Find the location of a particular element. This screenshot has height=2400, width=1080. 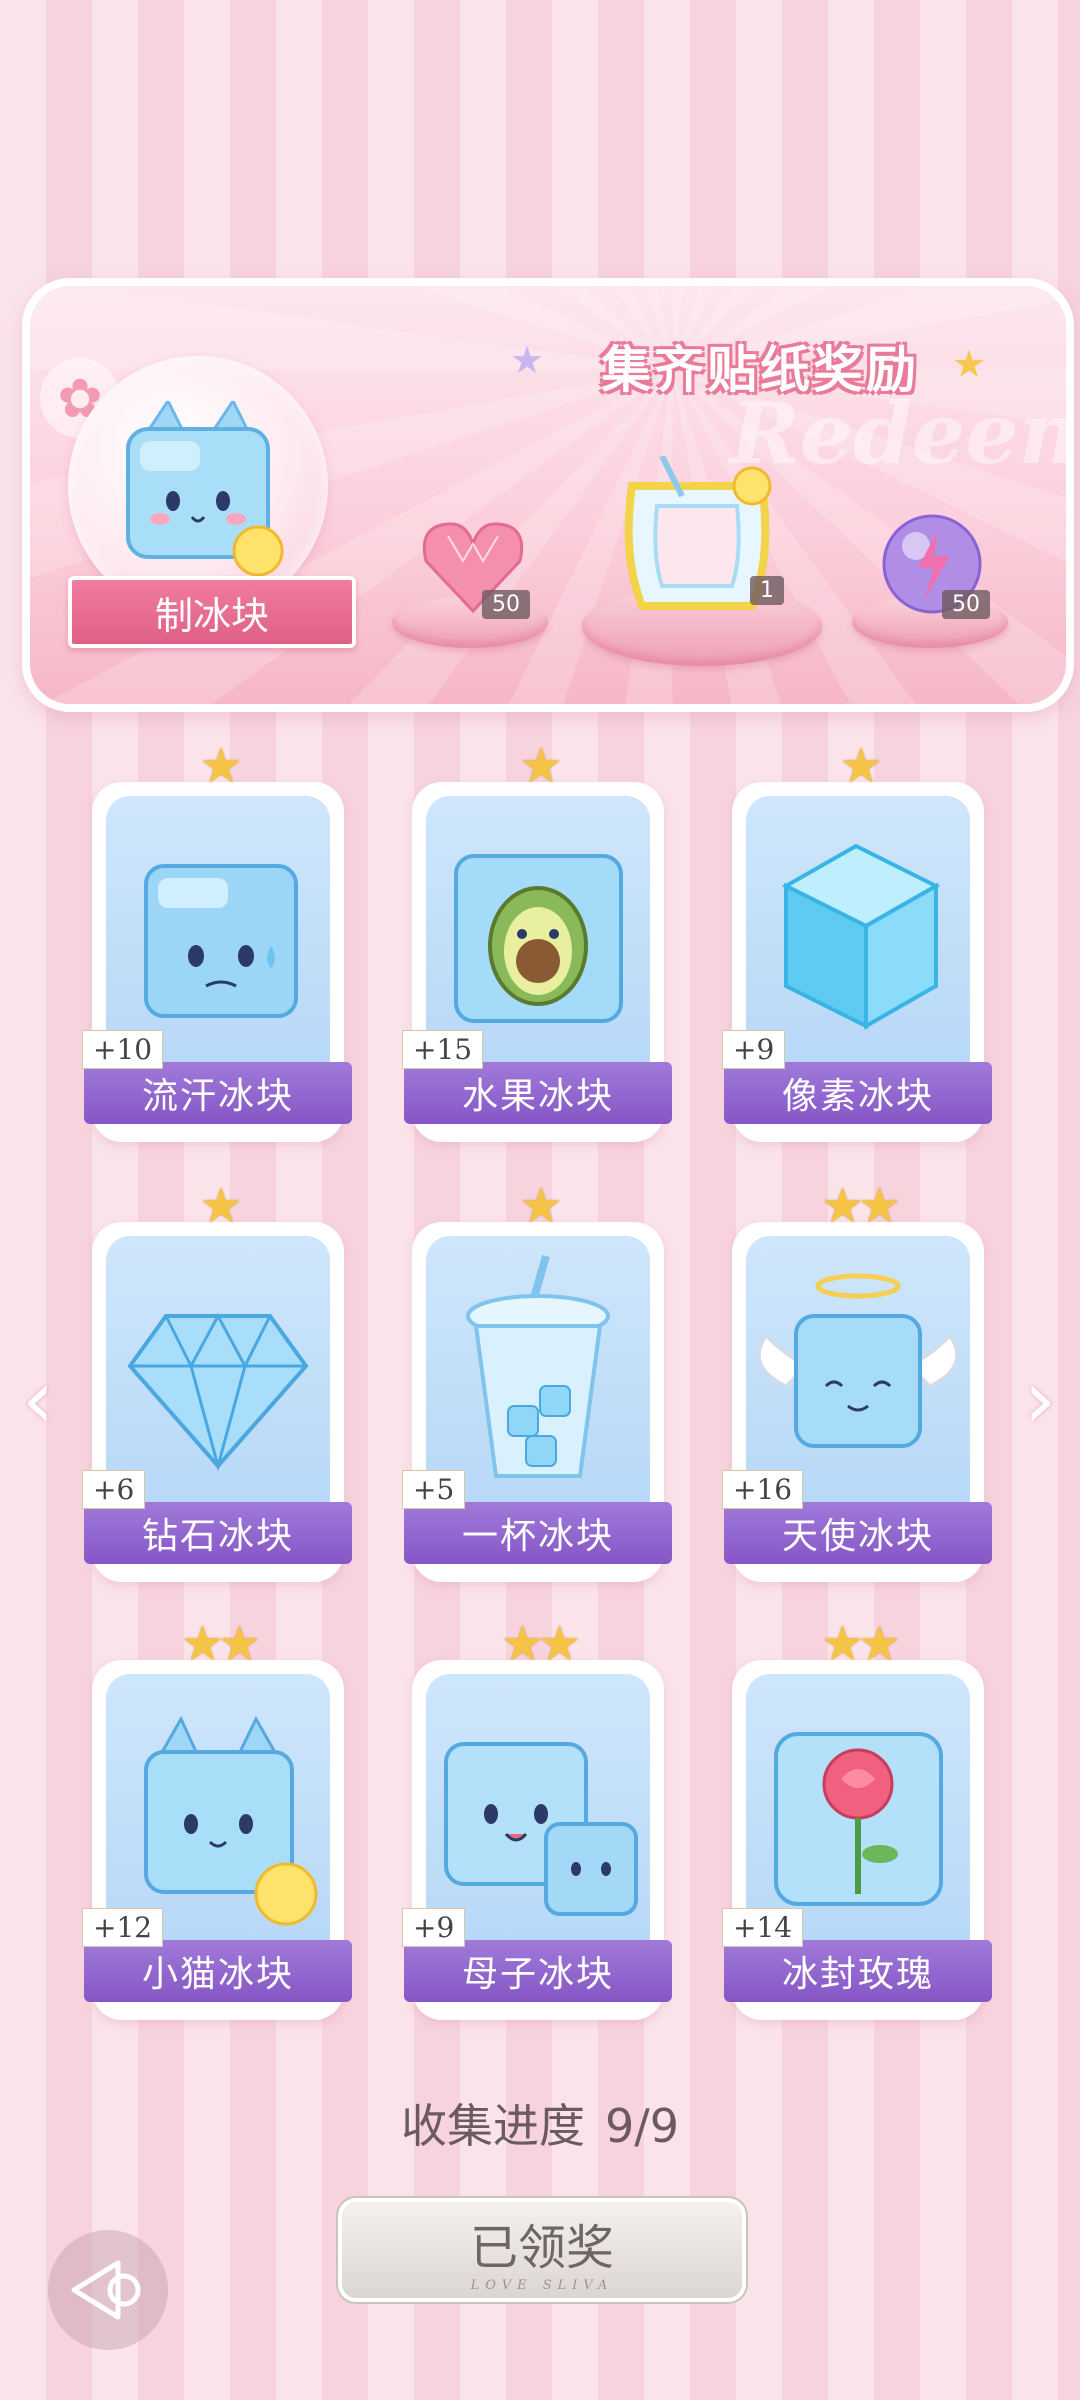

back-arrow-icon is located at coordinates (106, 2290).